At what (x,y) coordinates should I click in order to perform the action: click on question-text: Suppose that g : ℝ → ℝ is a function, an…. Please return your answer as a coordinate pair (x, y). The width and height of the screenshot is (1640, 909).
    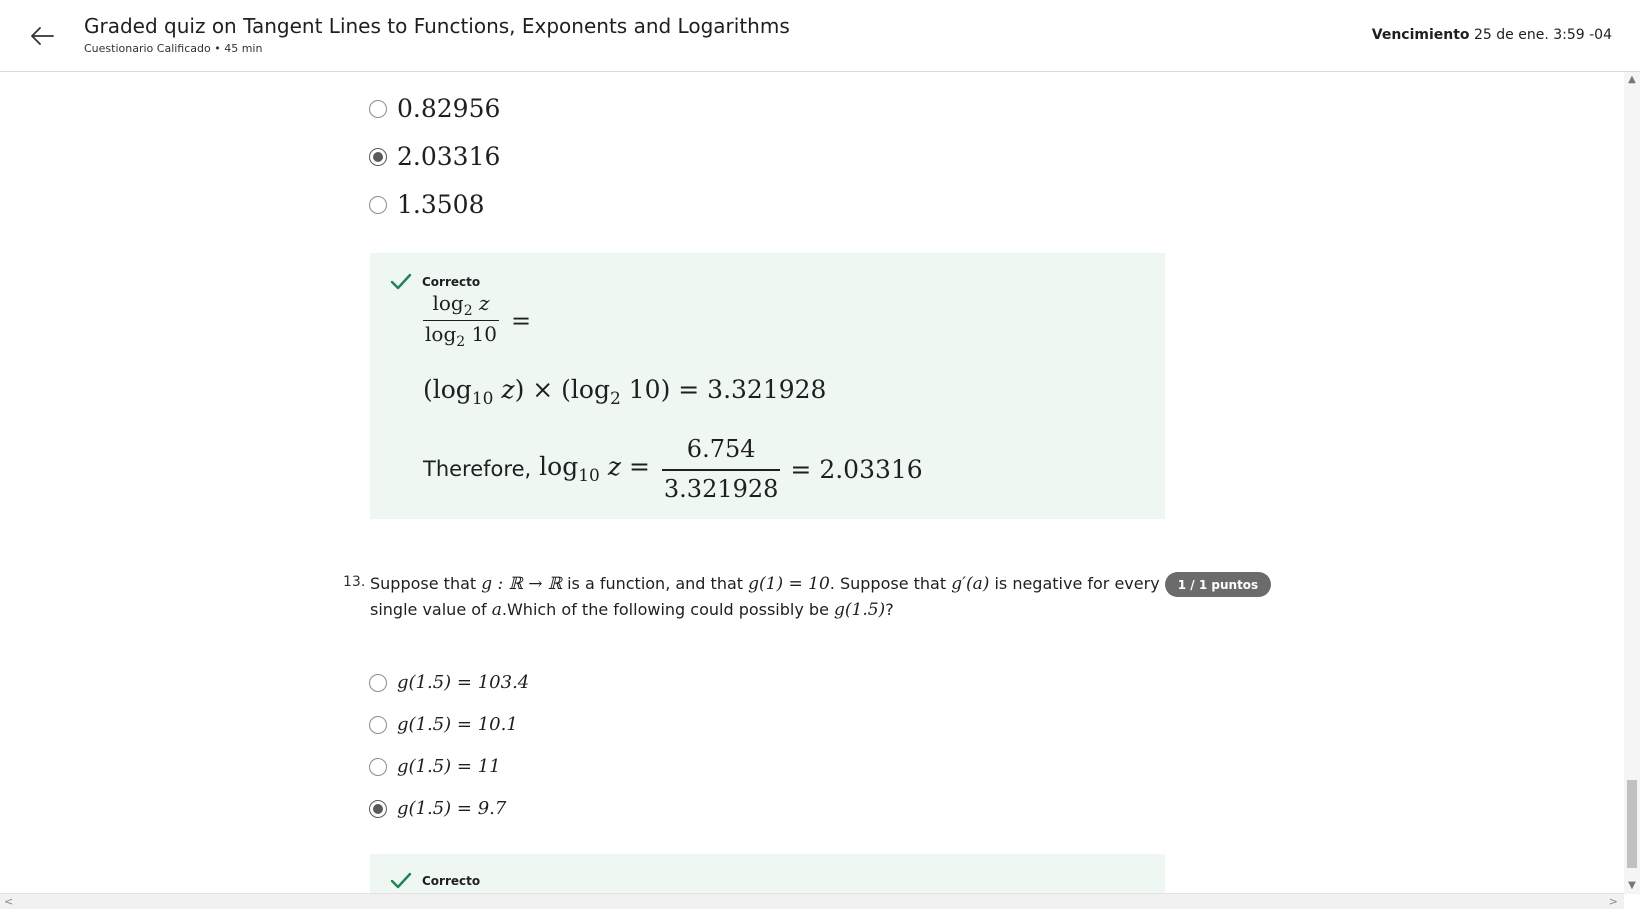
    Looking at the image, I should click on (765, 597).